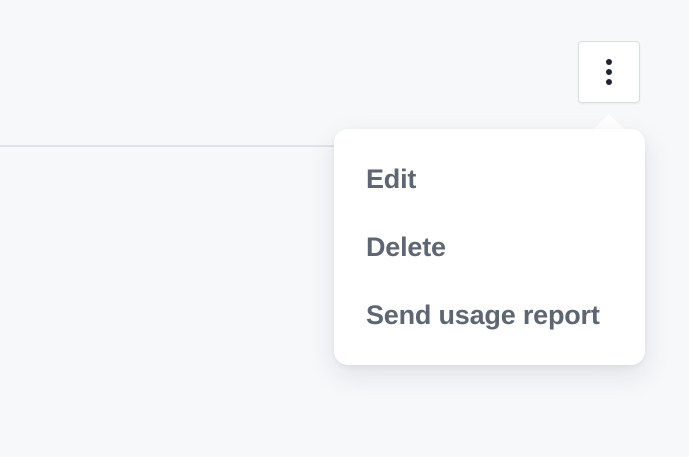 The image size is (689, 457). Describe the element at coordinates (609, 122) in the screenshot. I see `menu-caret` at that location.